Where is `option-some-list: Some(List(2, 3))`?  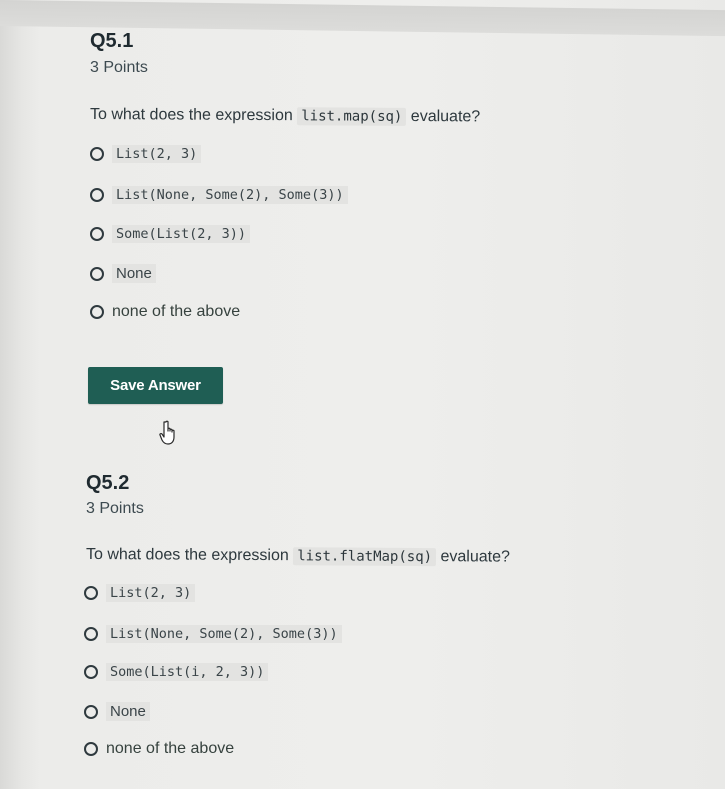 option-some-list: Some(List(2, 3)) is located at coordinates (170, 234).